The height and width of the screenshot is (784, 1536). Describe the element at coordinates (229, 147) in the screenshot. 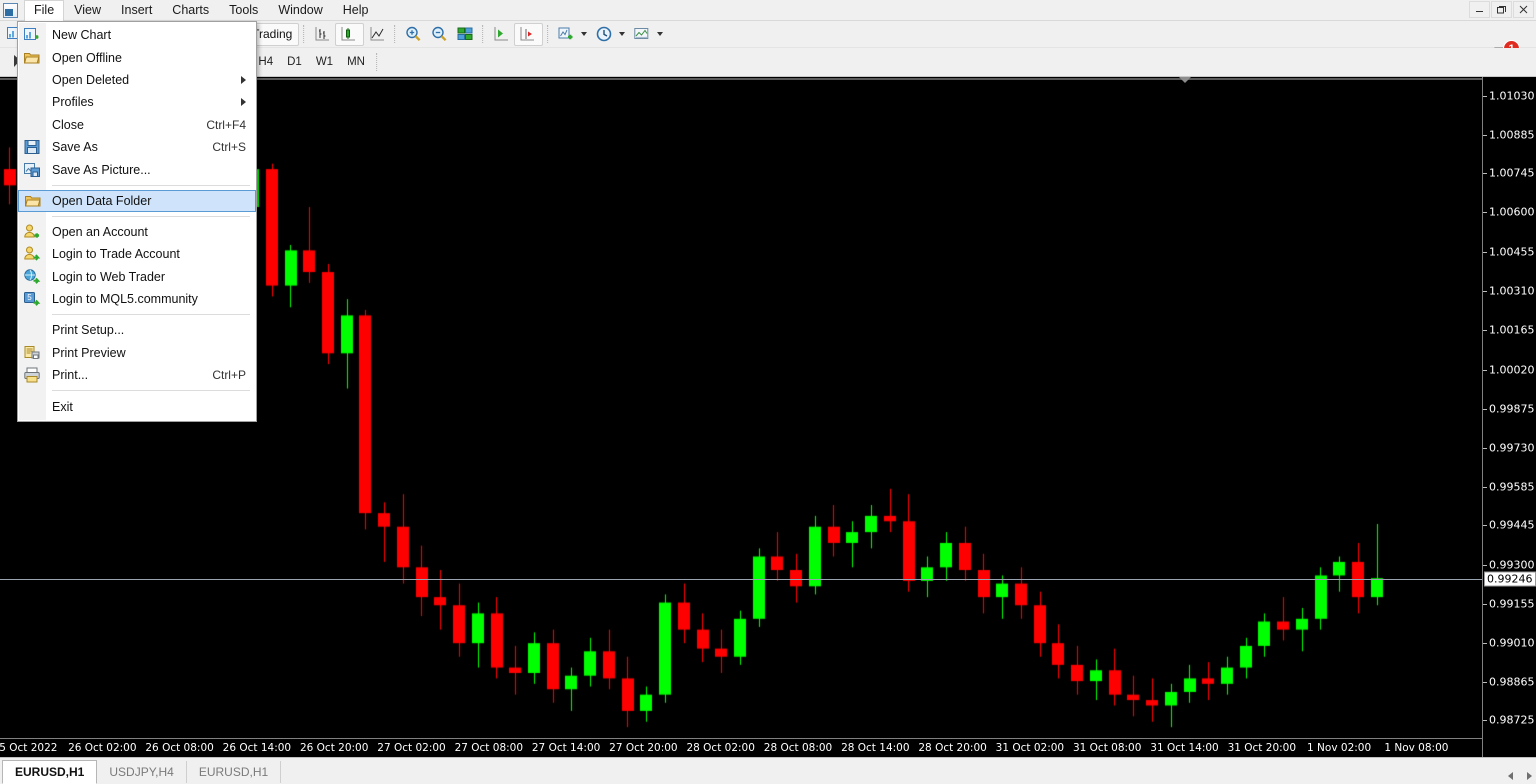

I see `file-menu-item-accelerator: Ctrl+S` at that location.